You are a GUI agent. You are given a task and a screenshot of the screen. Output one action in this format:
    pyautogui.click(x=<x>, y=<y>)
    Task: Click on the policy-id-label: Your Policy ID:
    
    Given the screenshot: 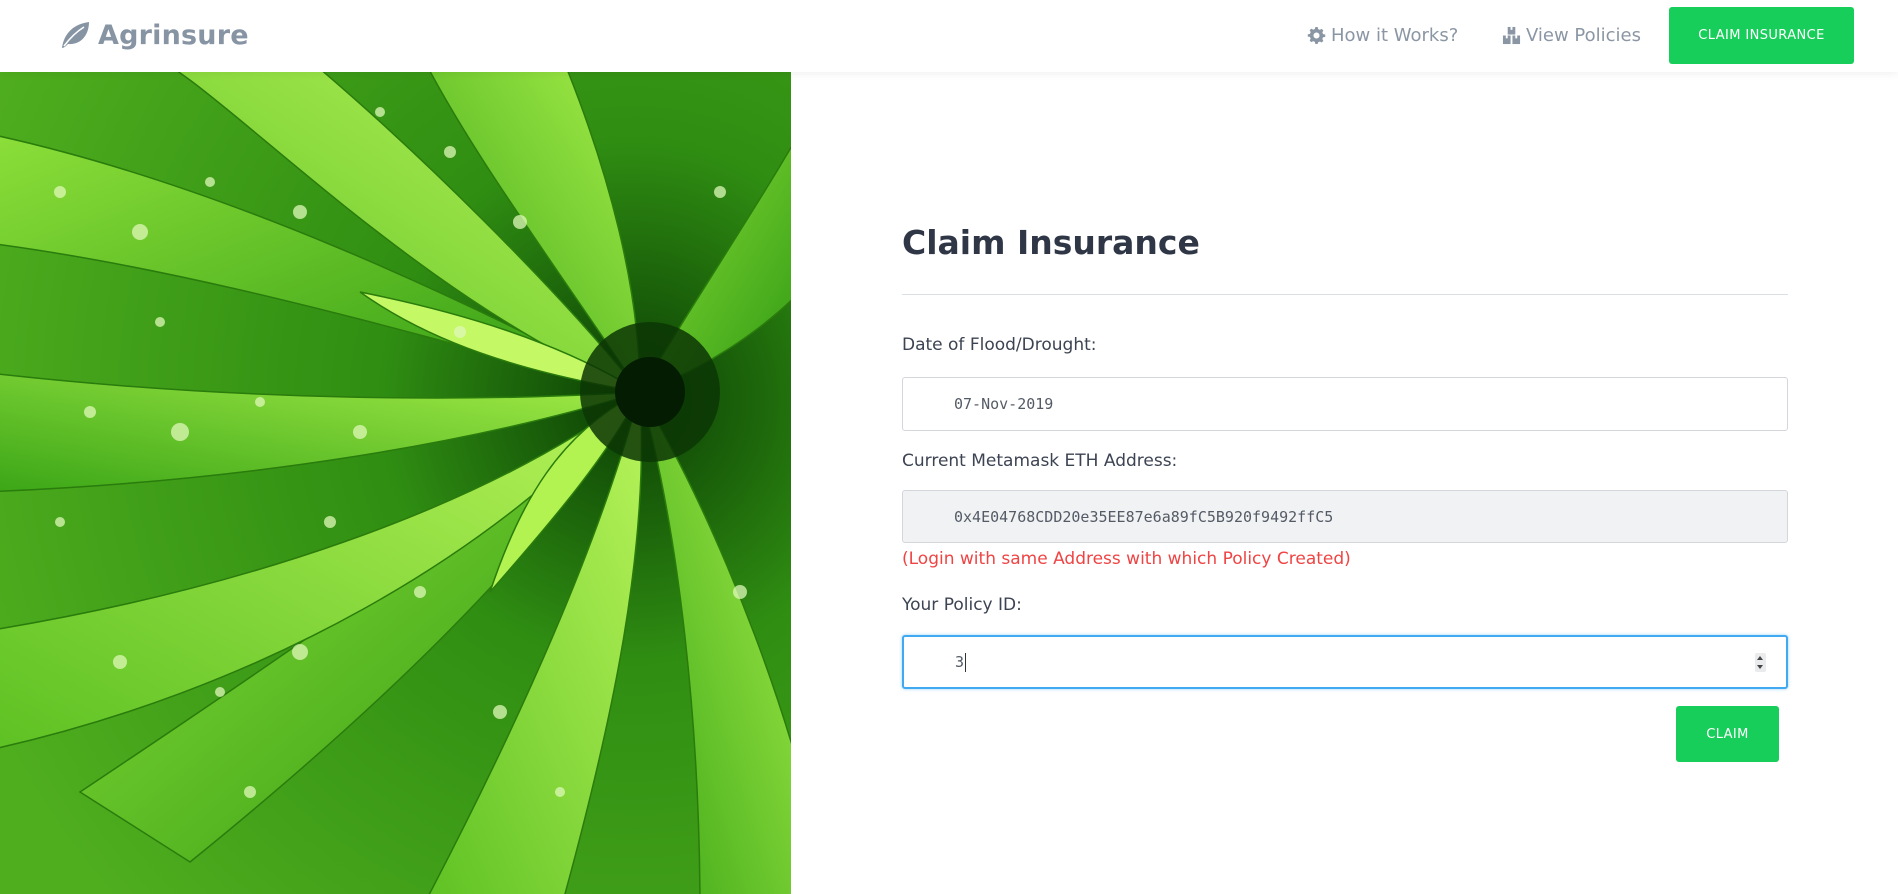 What is the action you would take?
    pyautogui.click(x=962, y=605)
    